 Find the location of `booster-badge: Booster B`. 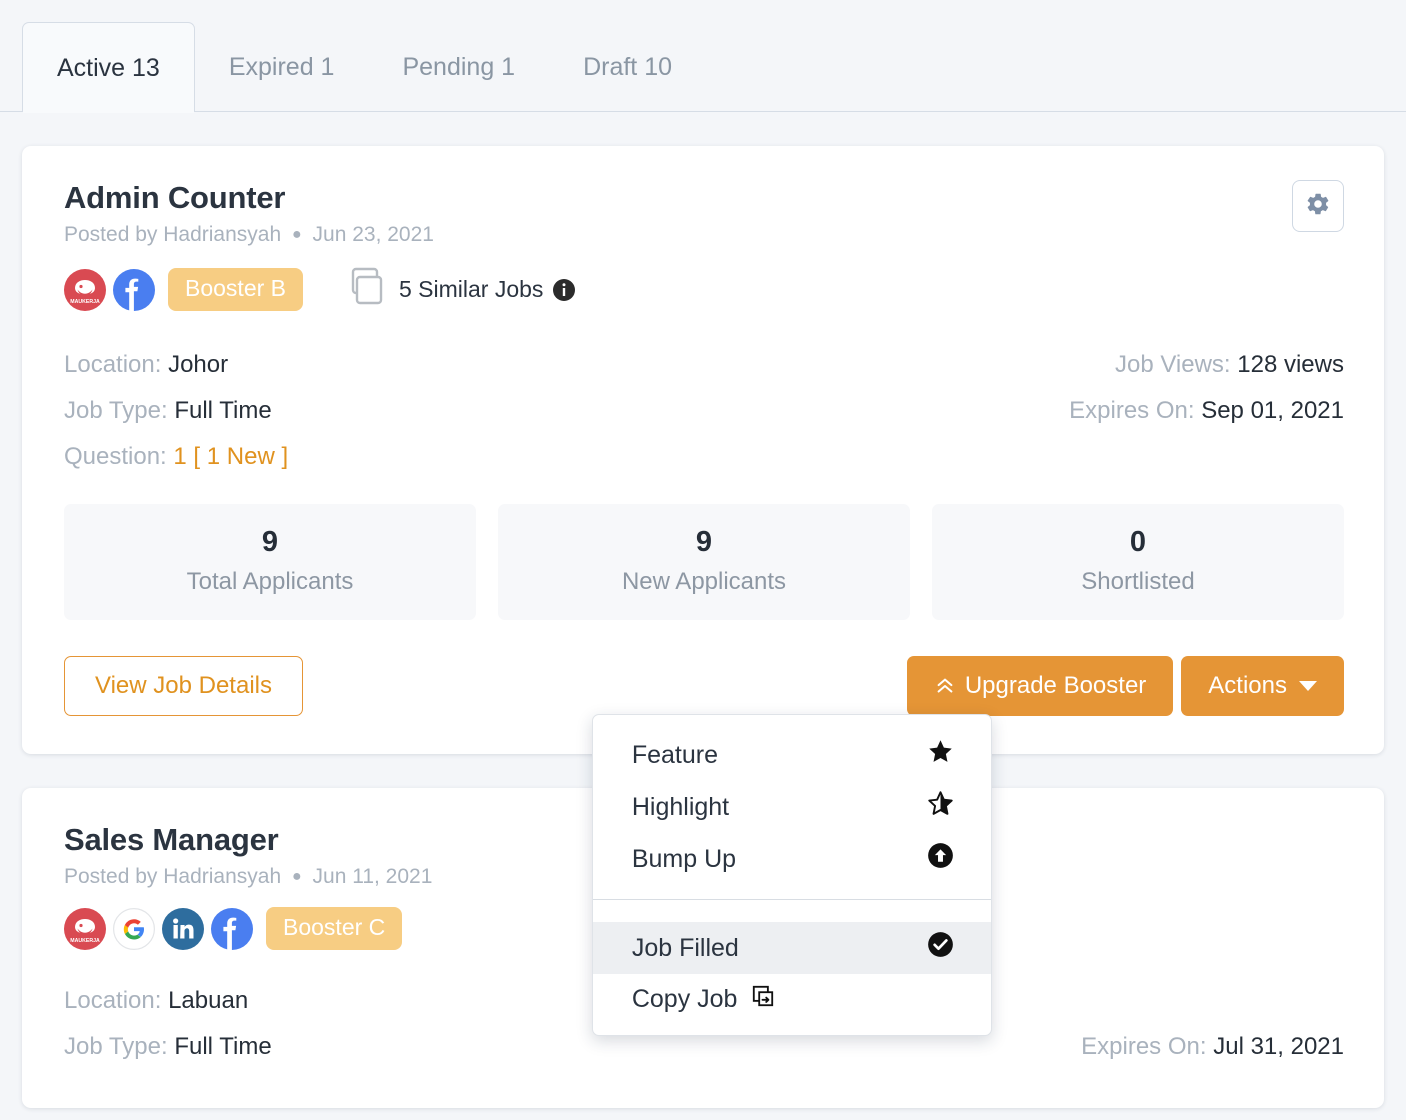

booster-badge: Booster B is located at coordinates (235, 289).